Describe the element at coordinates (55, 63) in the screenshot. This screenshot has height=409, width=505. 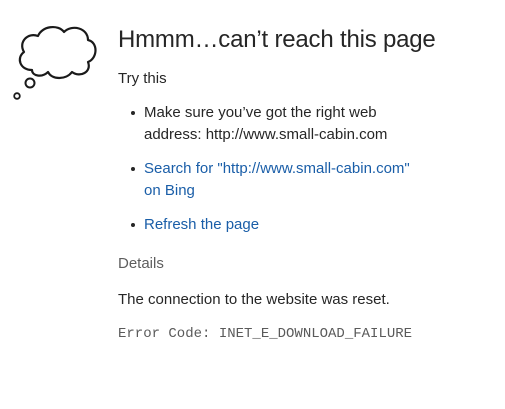
I see `thought-cloud-icon` at that location.